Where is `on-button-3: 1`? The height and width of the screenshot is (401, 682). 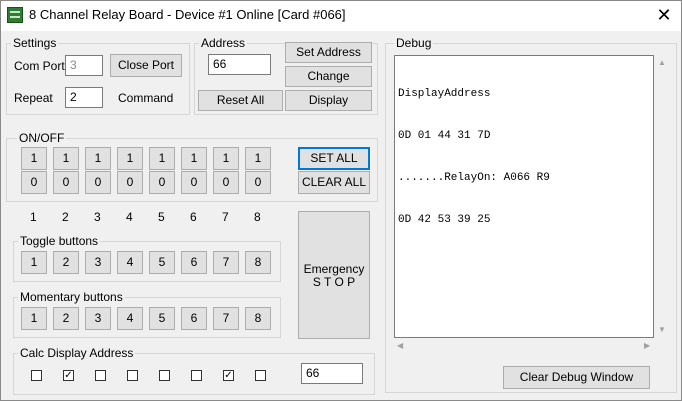
on-button-3: 1 is located at coordinates (98, 158).